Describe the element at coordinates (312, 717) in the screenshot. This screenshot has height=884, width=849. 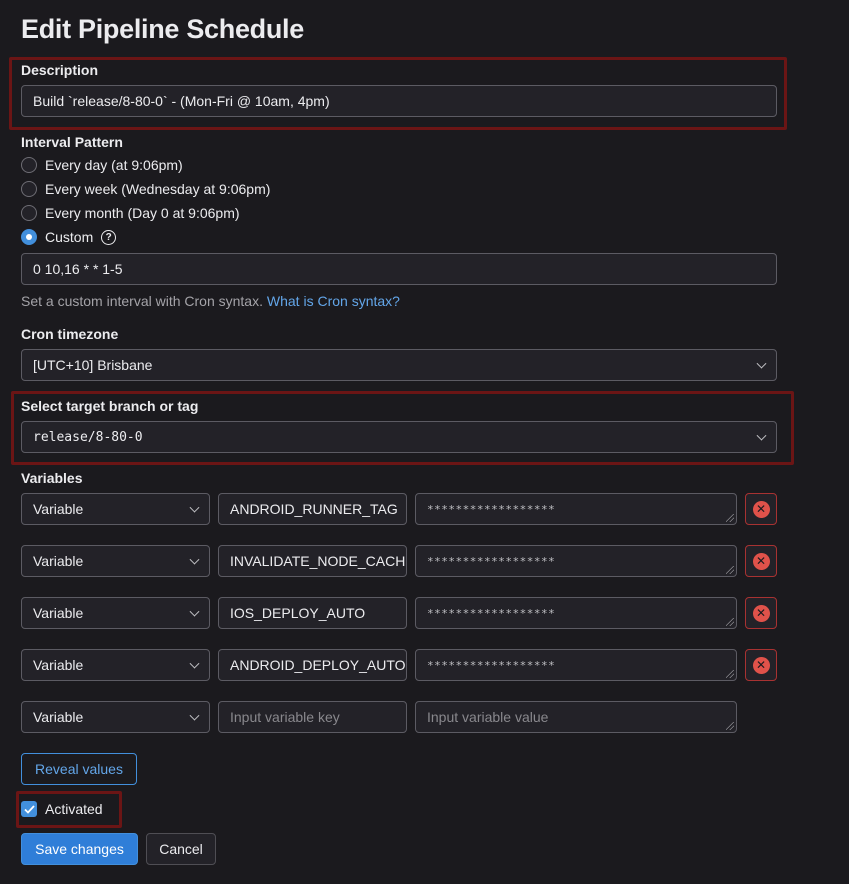
I see `new-variable-key-input: Input variable key` at that location.